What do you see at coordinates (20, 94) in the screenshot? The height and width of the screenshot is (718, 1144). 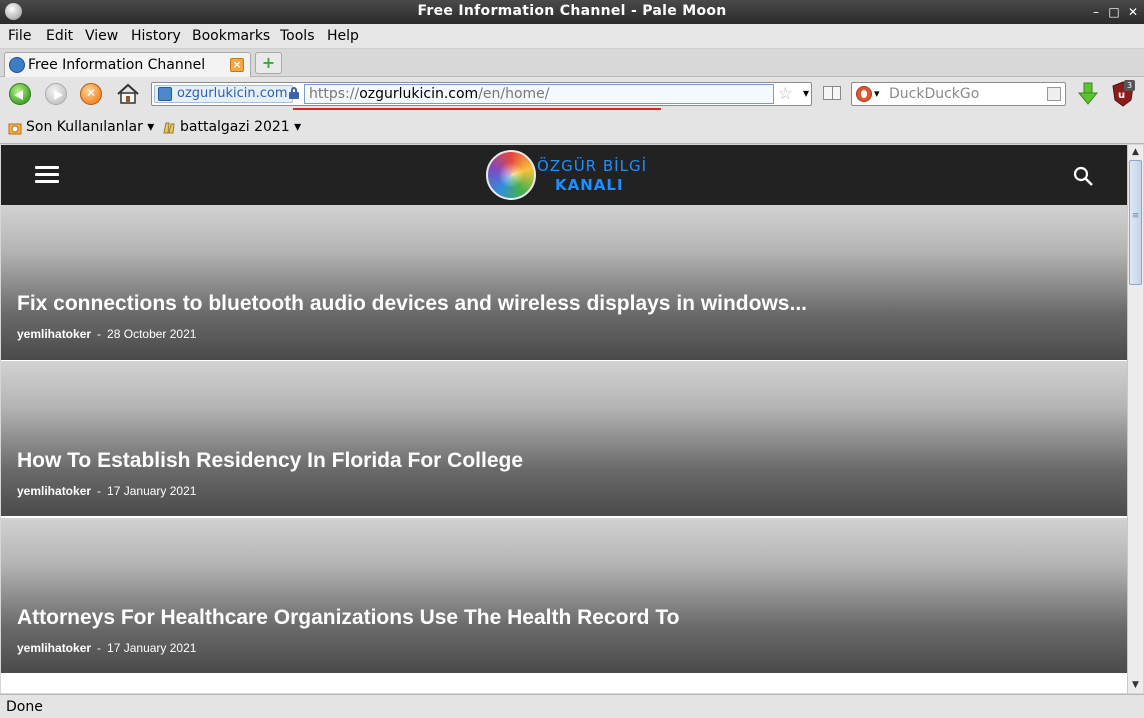 I see `back-button` at bounding box center [20, 94].